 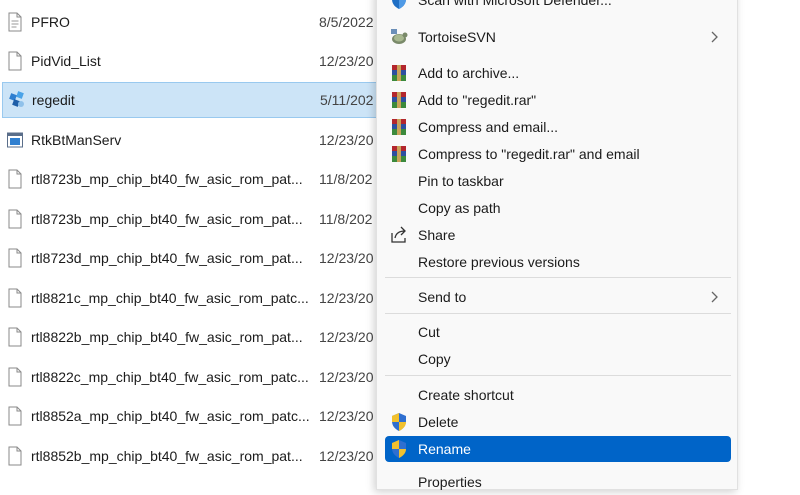 I want to click on menu-label: TortoiseSVN, so click(x=457, y=37).